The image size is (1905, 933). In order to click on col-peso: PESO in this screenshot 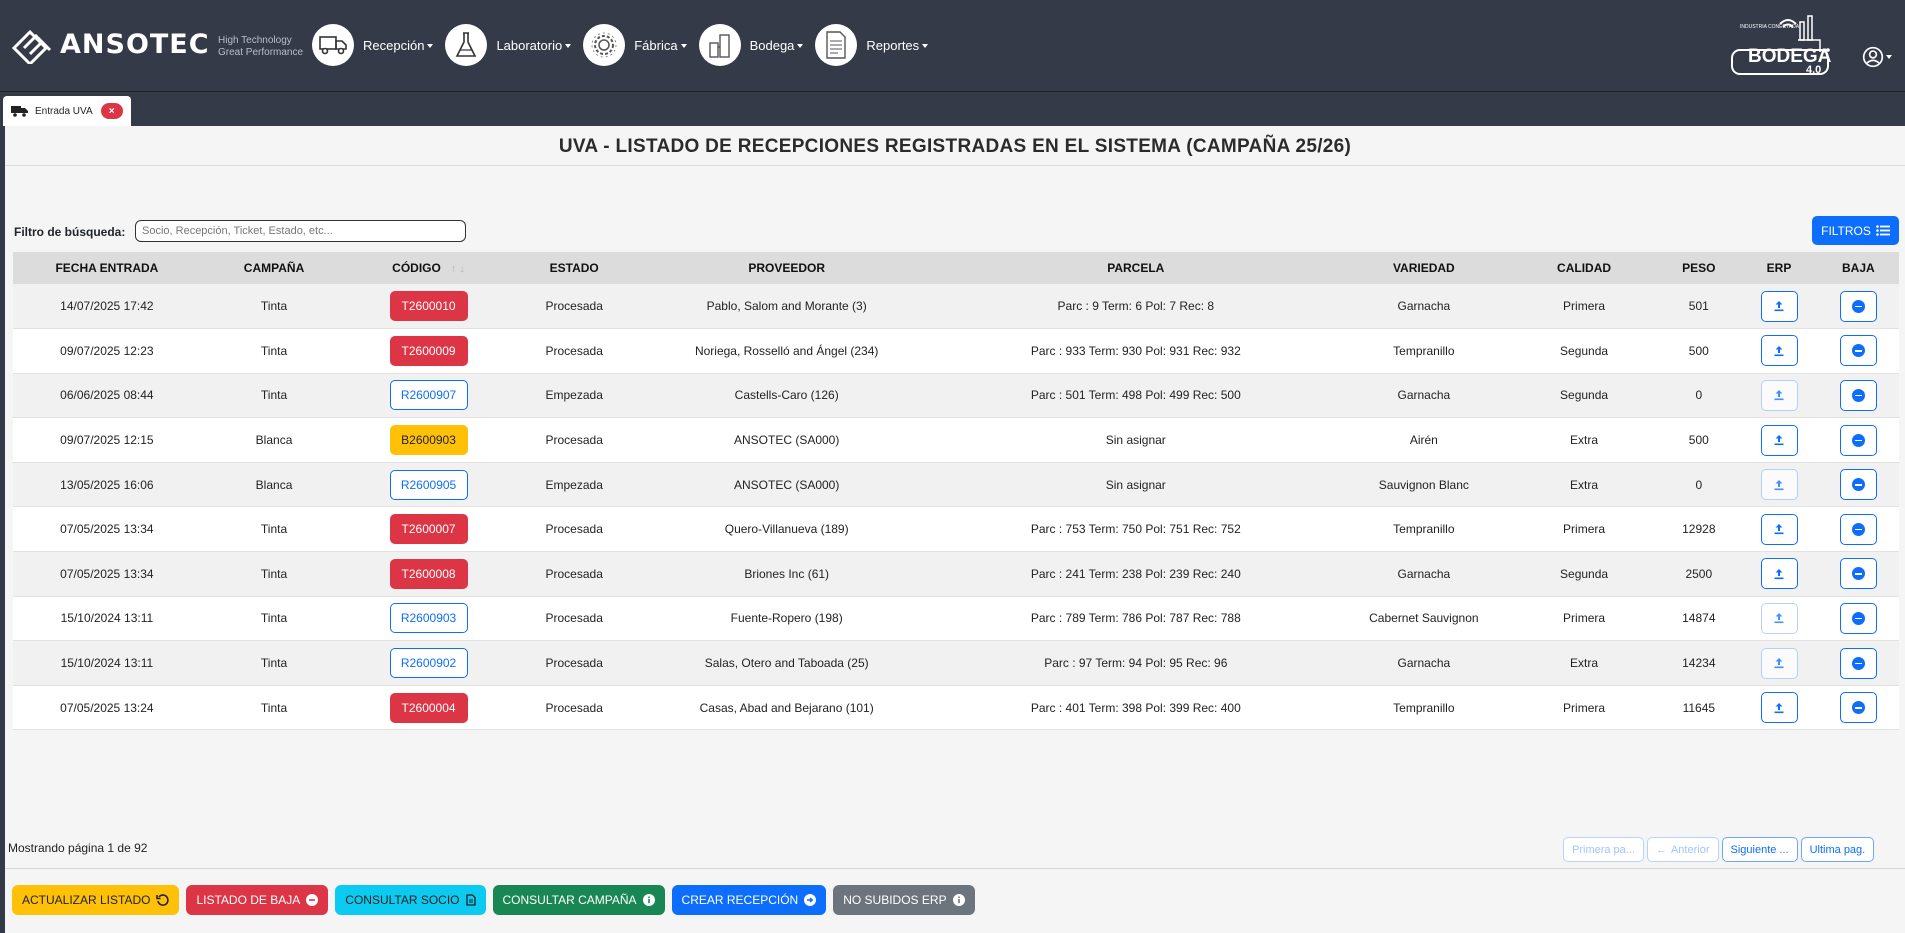, I will do `click(1699, 268)`.